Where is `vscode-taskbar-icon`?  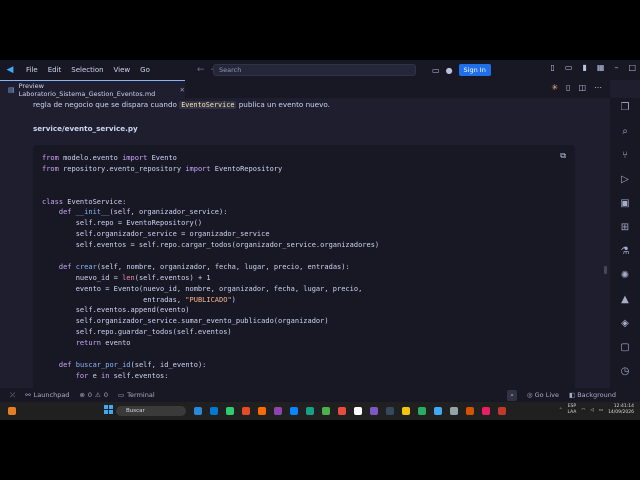
vscode-taskbar-icon is located at coordinates (438, 411).